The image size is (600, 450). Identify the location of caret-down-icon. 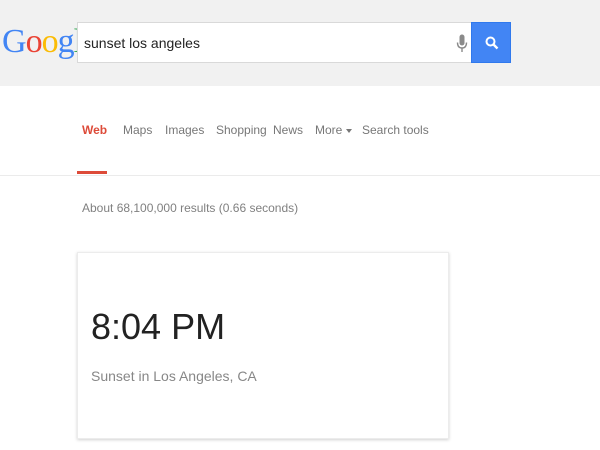
(349, 130).